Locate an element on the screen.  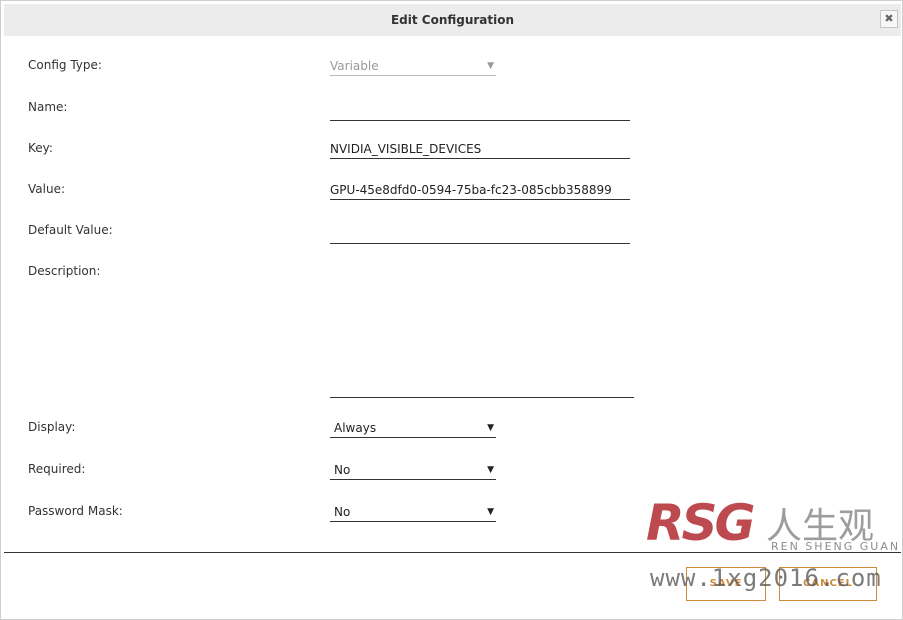
display-label: Display: is located at coordinates (52, 427).